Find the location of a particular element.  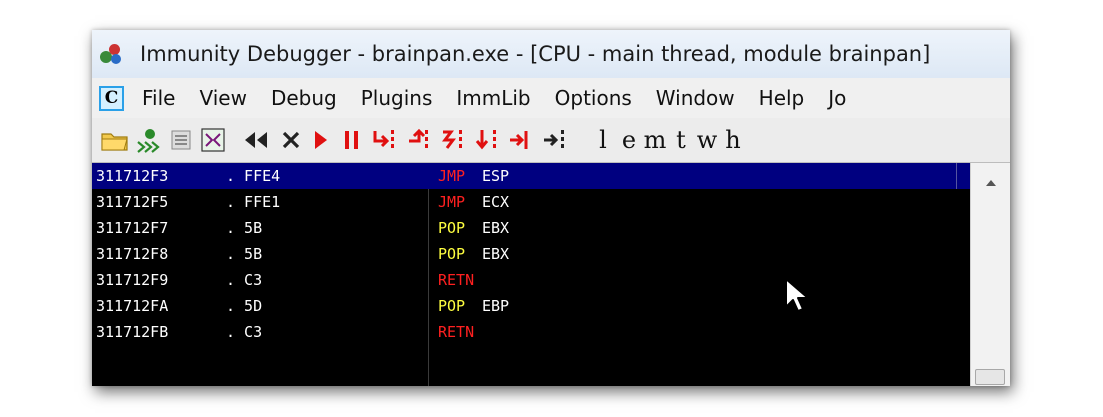

cpu-window-icon: C is located at coordinates (111, 98).